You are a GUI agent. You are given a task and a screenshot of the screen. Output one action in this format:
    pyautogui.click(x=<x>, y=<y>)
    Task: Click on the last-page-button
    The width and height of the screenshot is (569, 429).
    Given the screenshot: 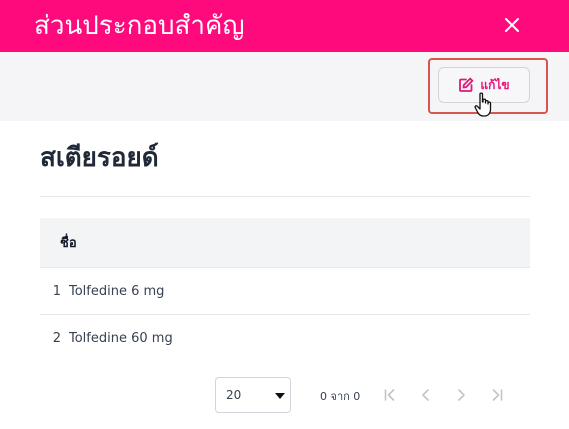 What is the action you would take?
    pyautogui.click(x=497, y=395)
    